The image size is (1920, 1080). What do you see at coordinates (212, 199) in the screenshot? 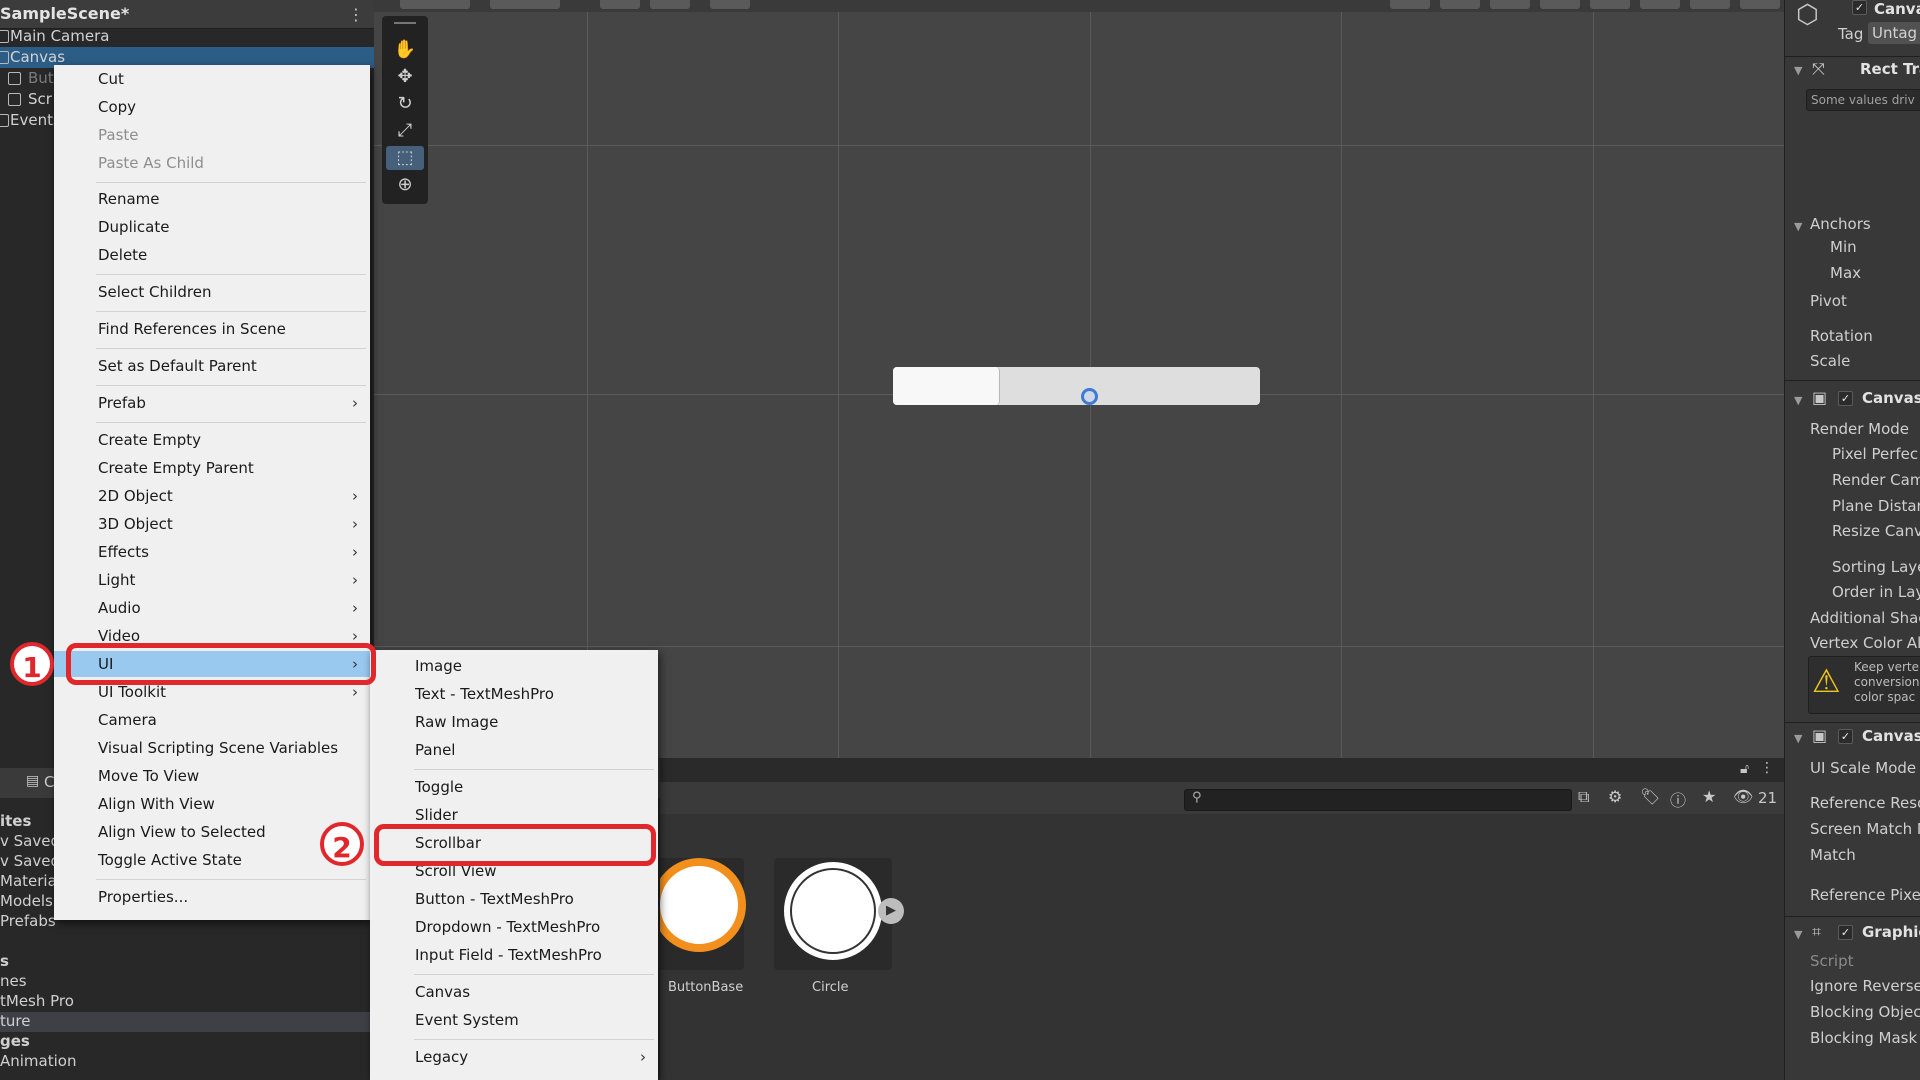
I see `menu-item-rename: Rename` at bounding box center [212, 199].